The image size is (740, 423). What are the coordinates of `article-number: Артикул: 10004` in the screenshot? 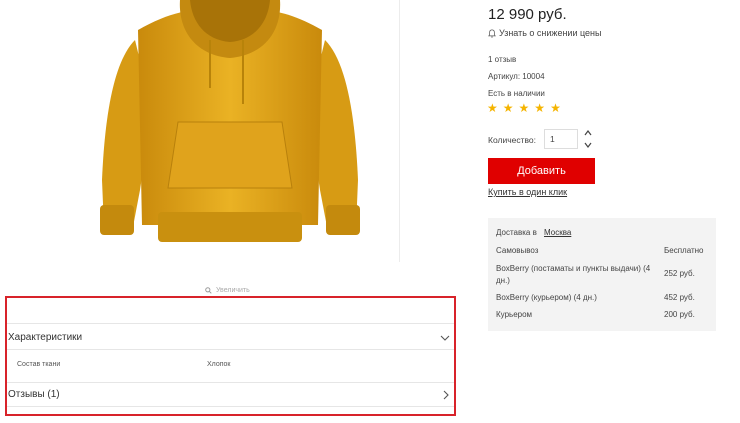 It's located at (516, 76).